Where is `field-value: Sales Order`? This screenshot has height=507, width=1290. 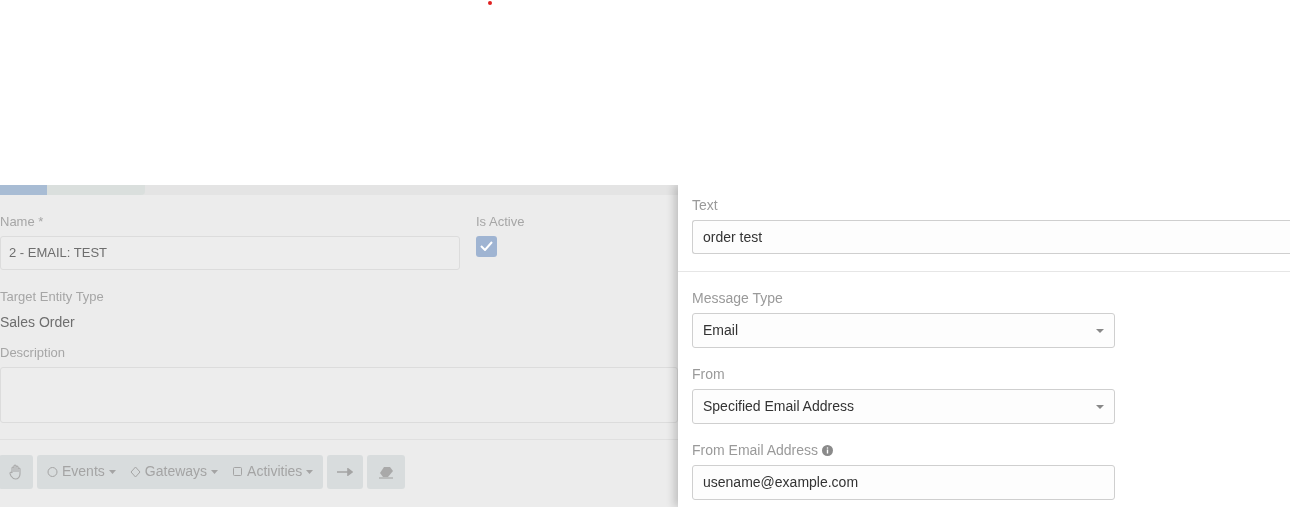 field-value: Sales Order is located at coordinates (38, 322).